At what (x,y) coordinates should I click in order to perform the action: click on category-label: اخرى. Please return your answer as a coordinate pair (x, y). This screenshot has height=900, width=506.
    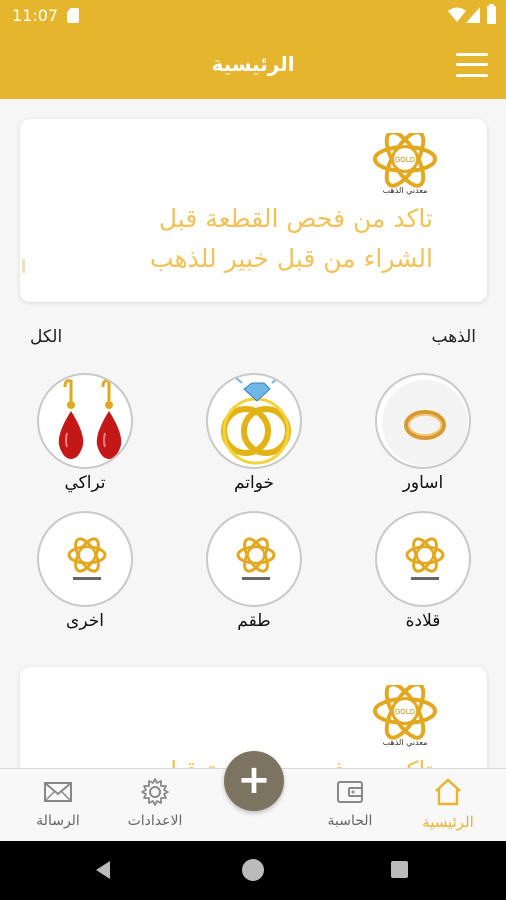
    Looking at the image, I should click on (85, 621).